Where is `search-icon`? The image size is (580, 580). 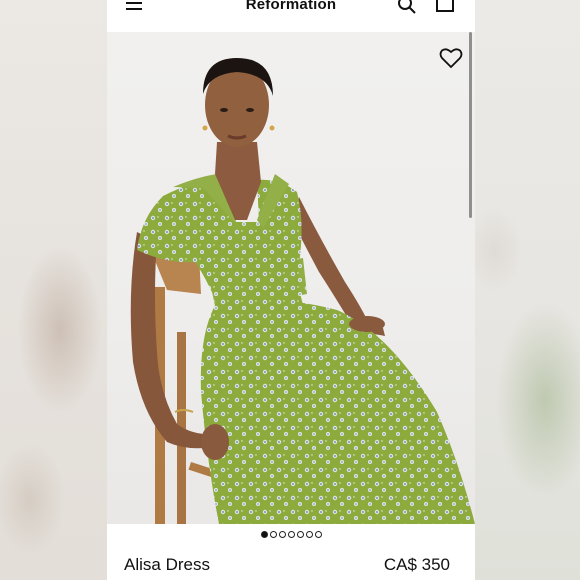
search-icon is located at coordinates (407, 7).